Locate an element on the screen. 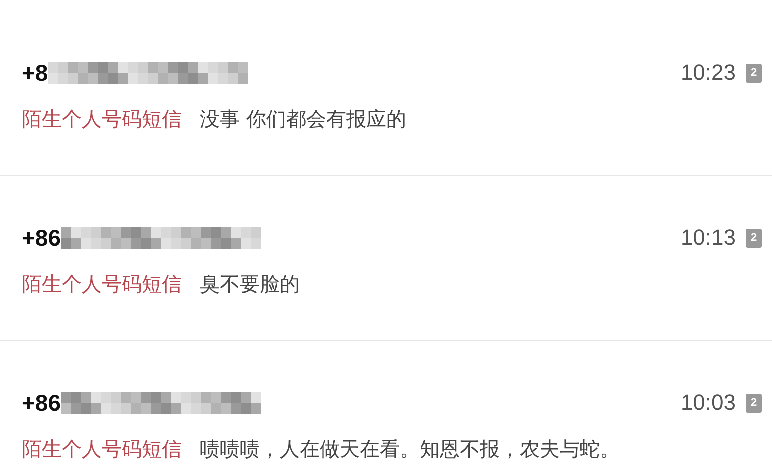  message-time: 10:03 is located at coordinates (708, 403).